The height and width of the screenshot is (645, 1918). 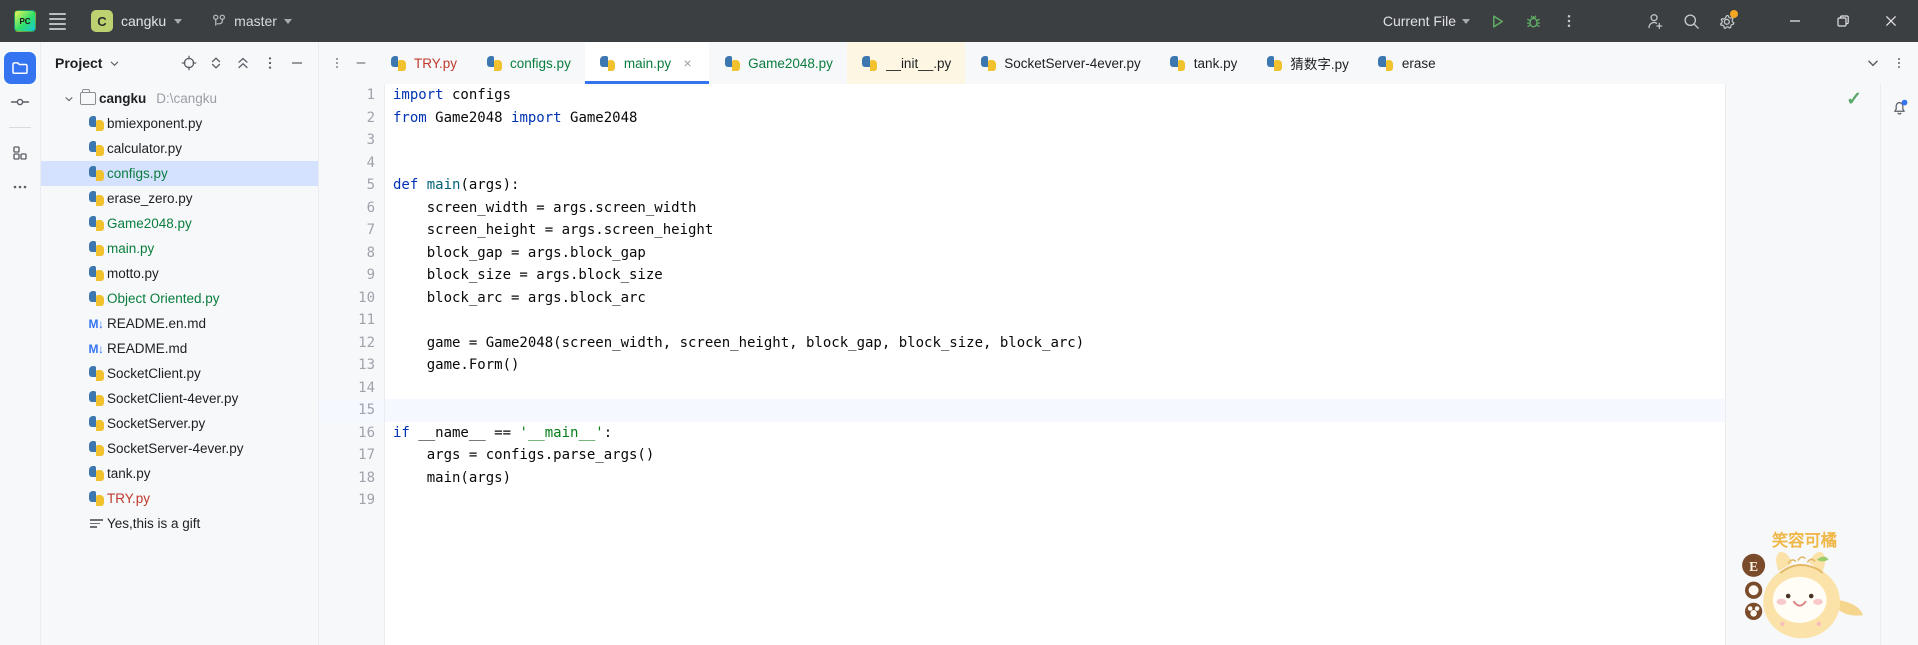 I want to click on editor-tab: 猜数字.py, so click(x=1307, y=63).